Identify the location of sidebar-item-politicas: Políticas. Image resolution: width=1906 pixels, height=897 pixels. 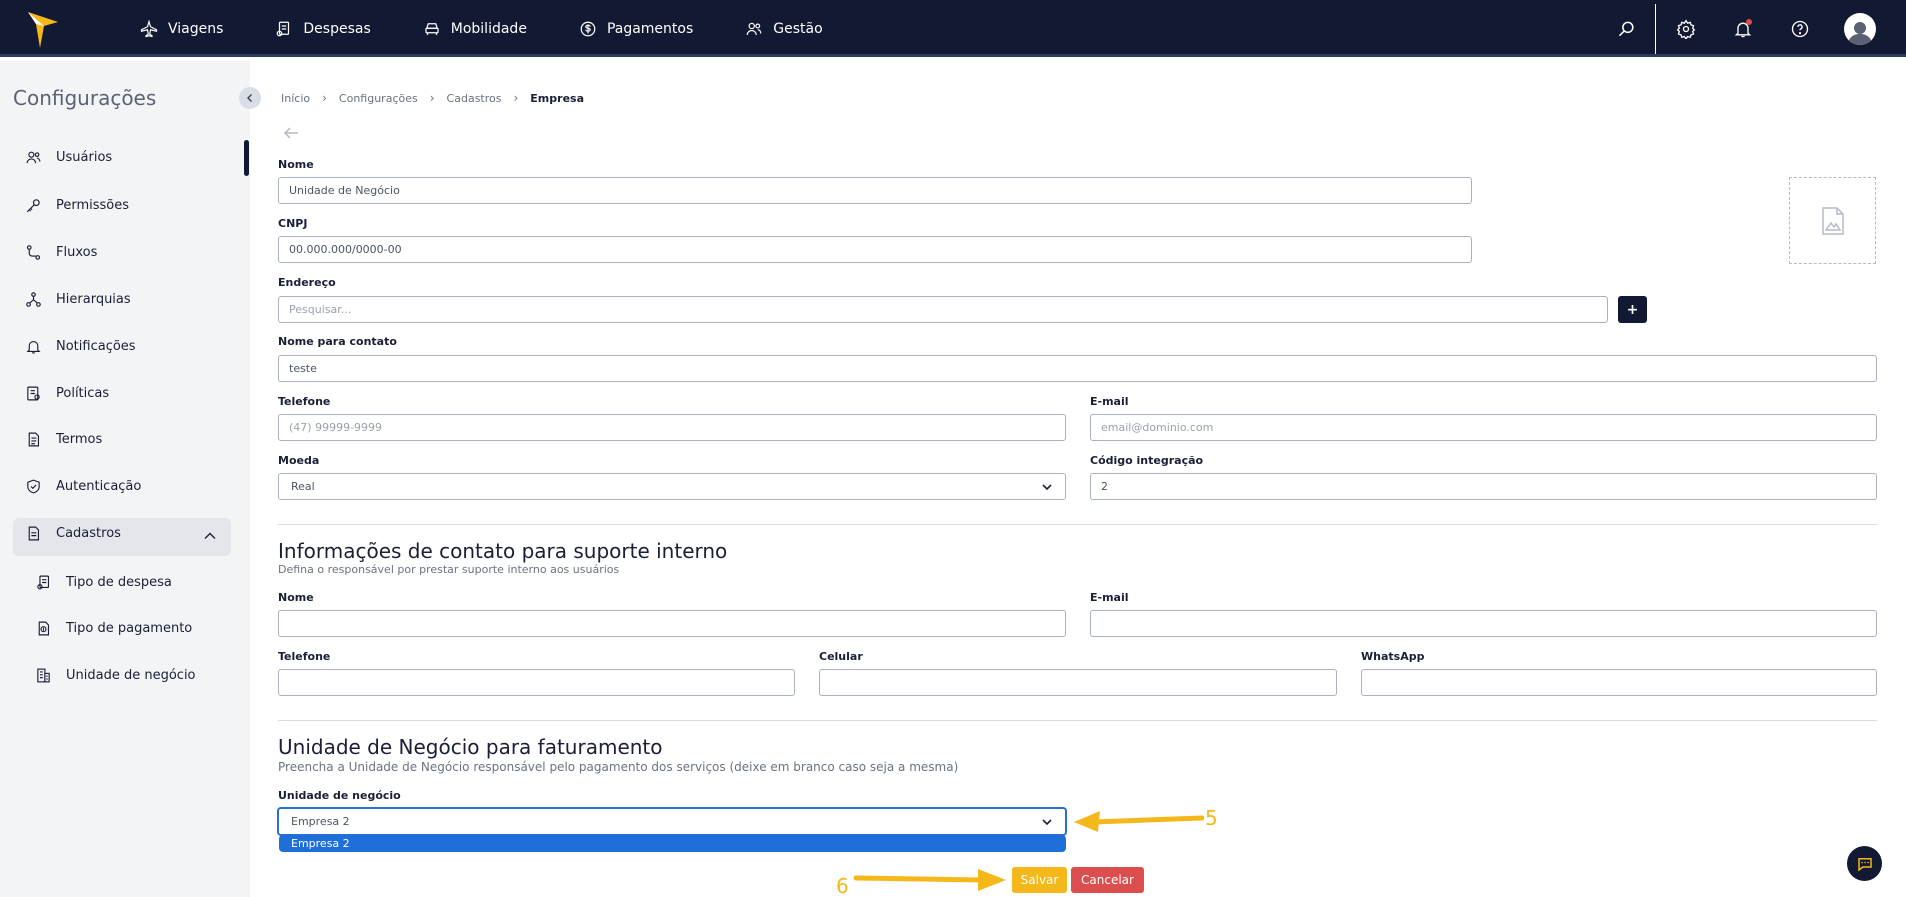
(67, 393).